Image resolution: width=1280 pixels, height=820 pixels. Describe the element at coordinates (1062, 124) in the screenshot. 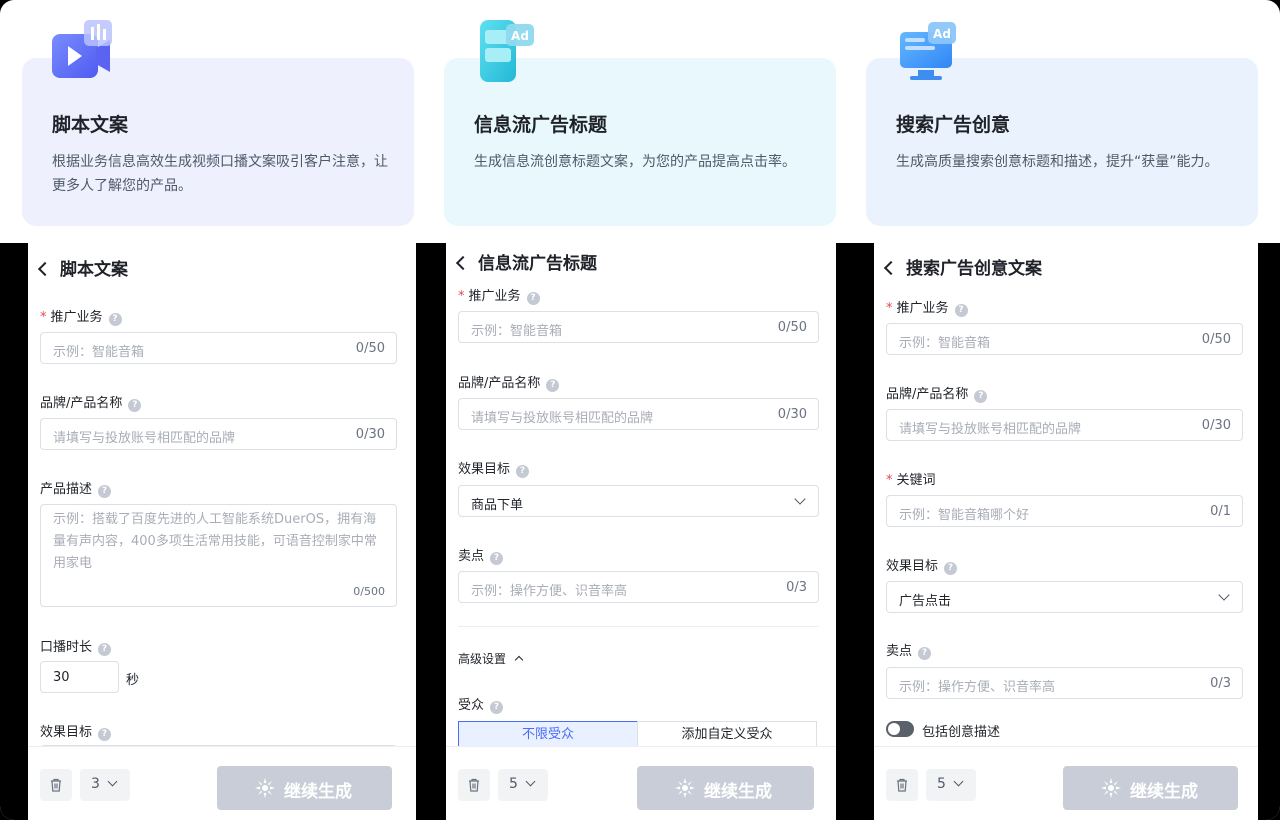

I see `card-search-ad-creative: Ad 搜索广告创意 生成高质量搜索创意标题和描述，提升“获量”能力。` at that location.